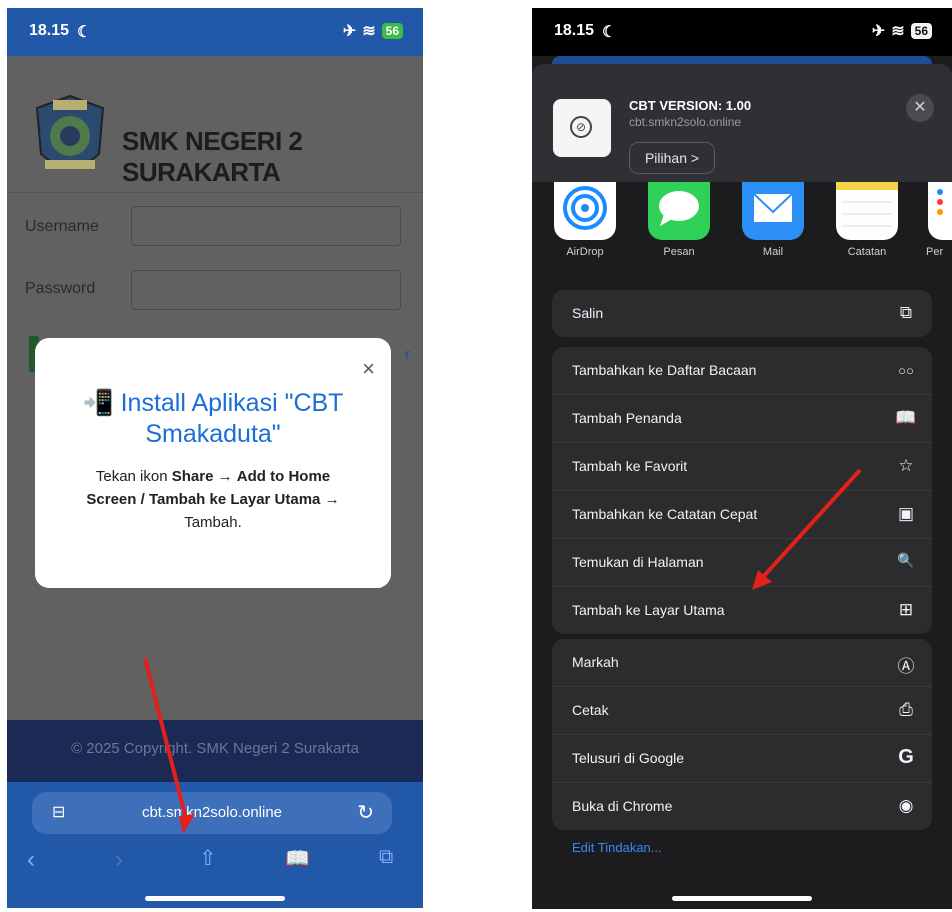 The image size is (952, 912). Describe the element at coordinates (920, 108) in the screenshot. I see `close-icon: ✕` at that location.